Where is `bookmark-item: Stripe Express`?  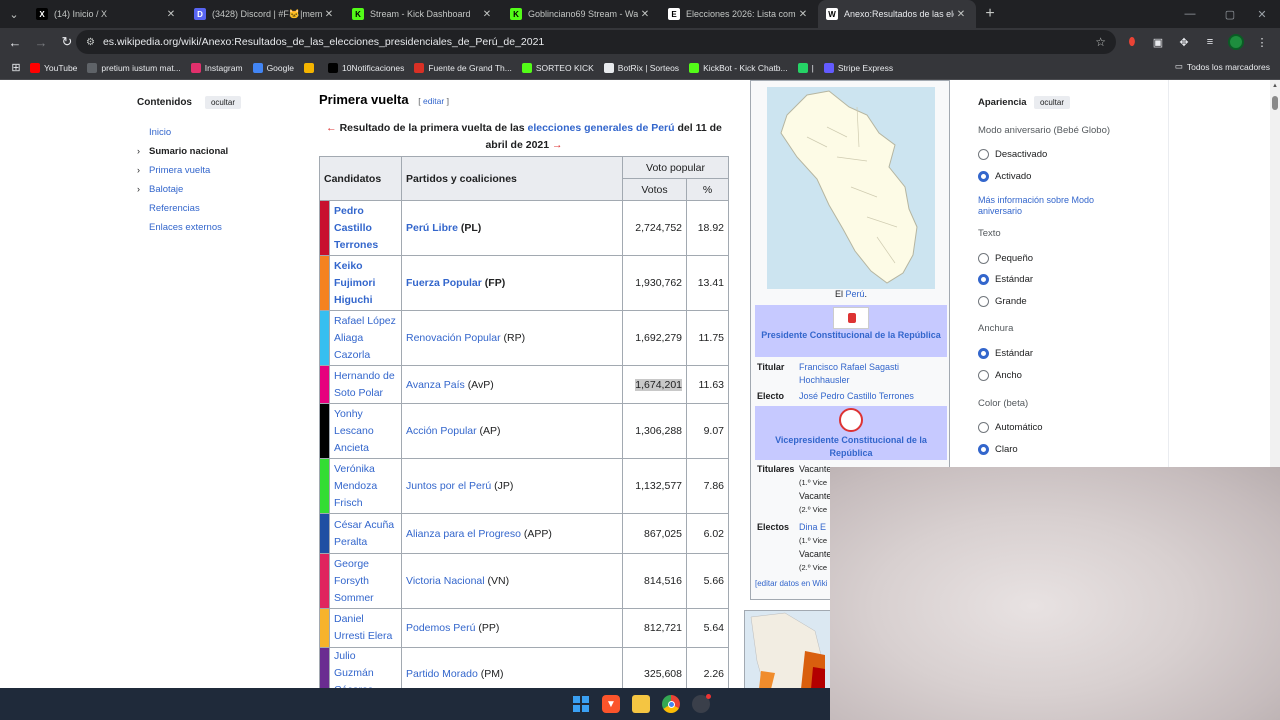
bookmark-item: Stripe Express is located at coordinates (858, 67).